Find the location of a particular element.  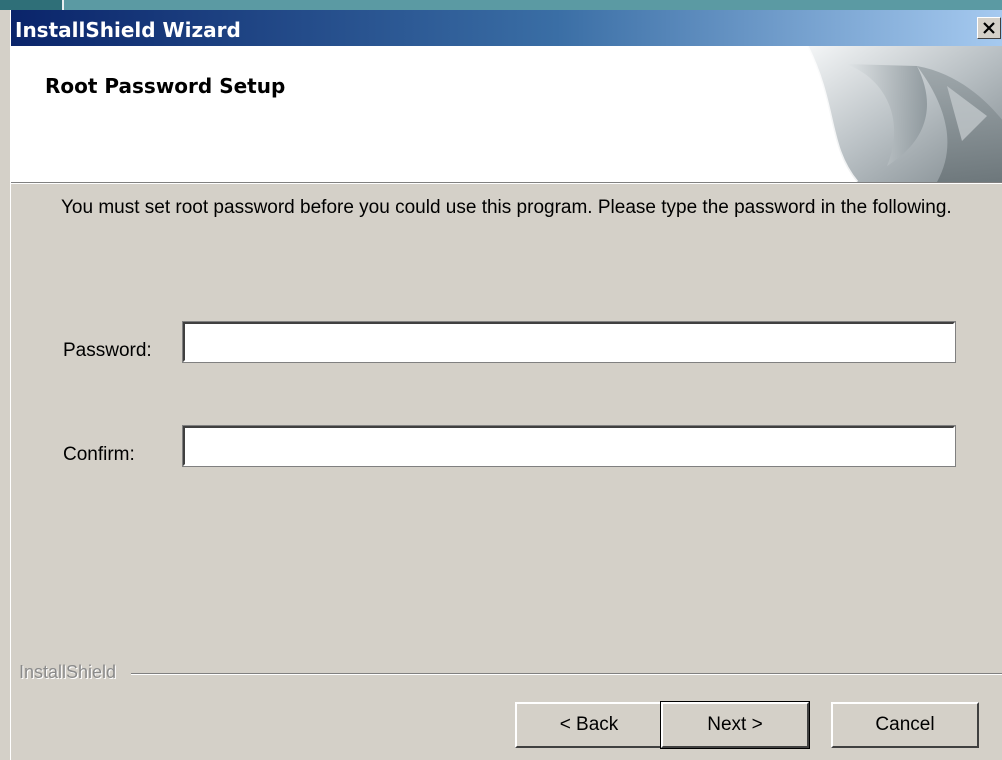

title-bar: InstallShield Wizard is located at coordinates (506, 28).